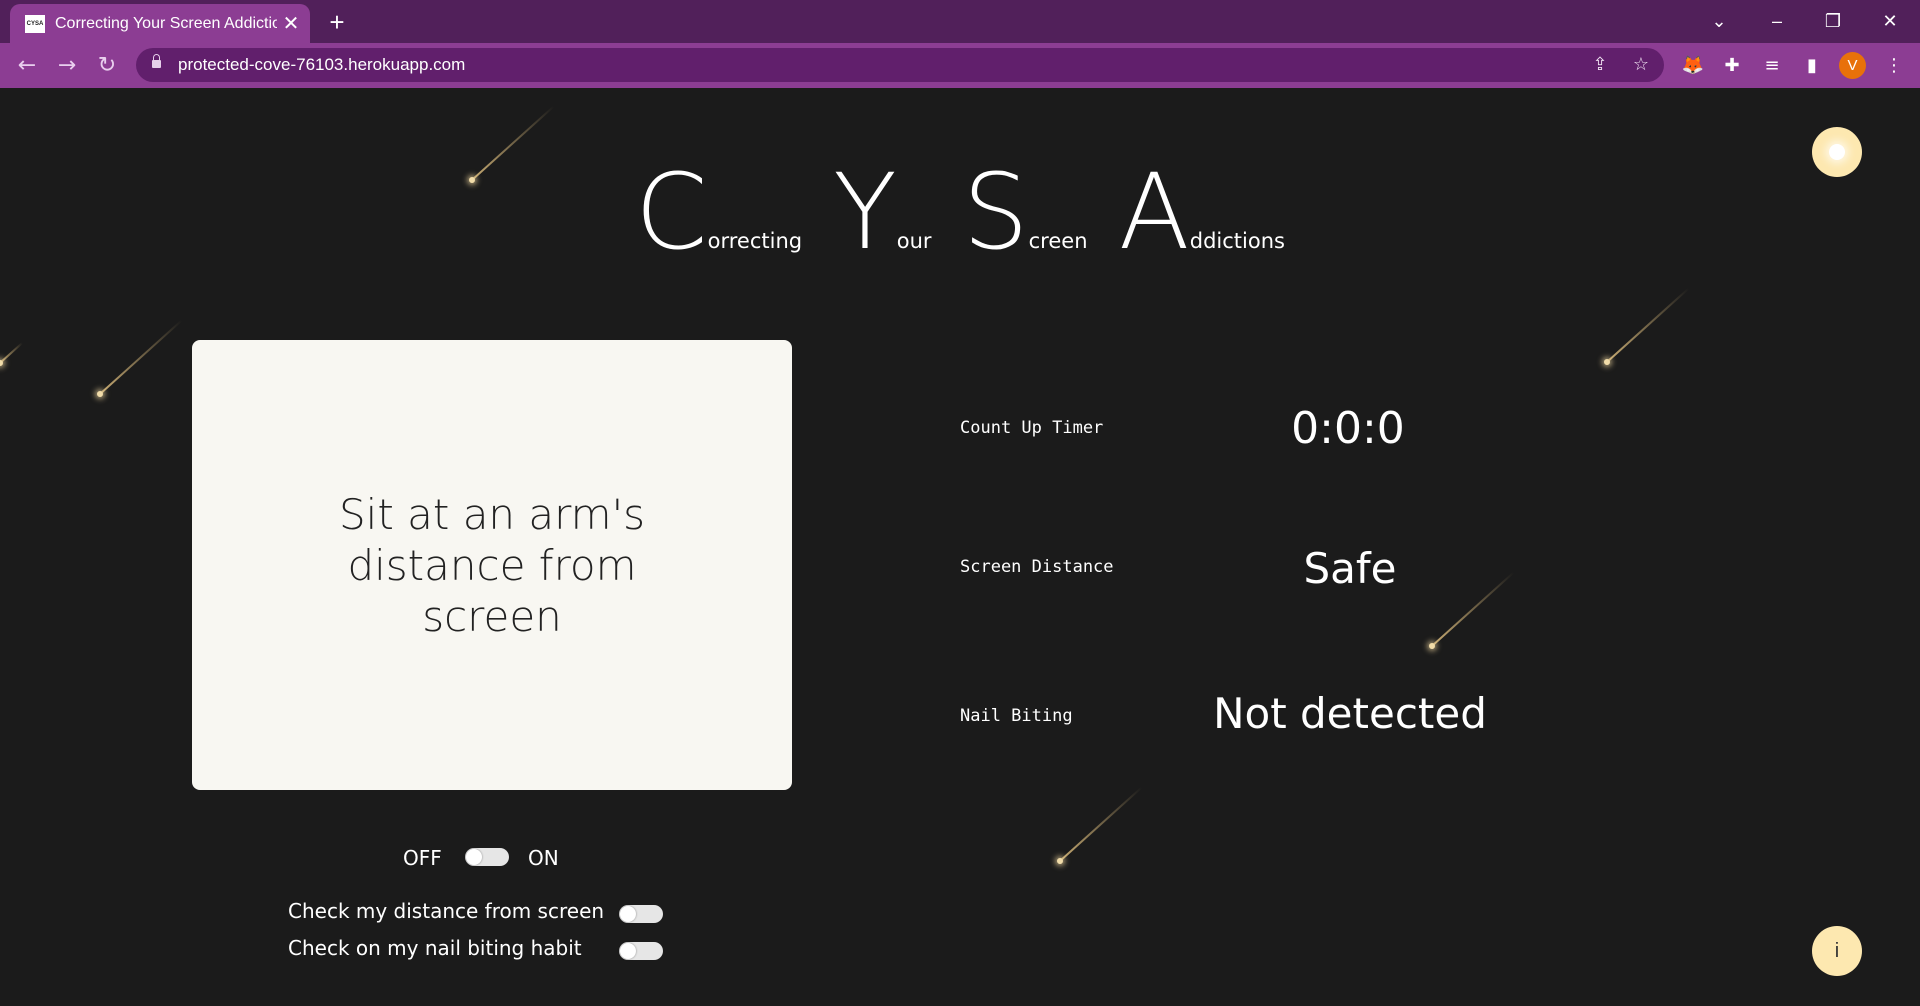 This screenshot has height=1006, width=1920. I want to click on advice-message: Sit at an arm's distance from screen, so click(492, 565).